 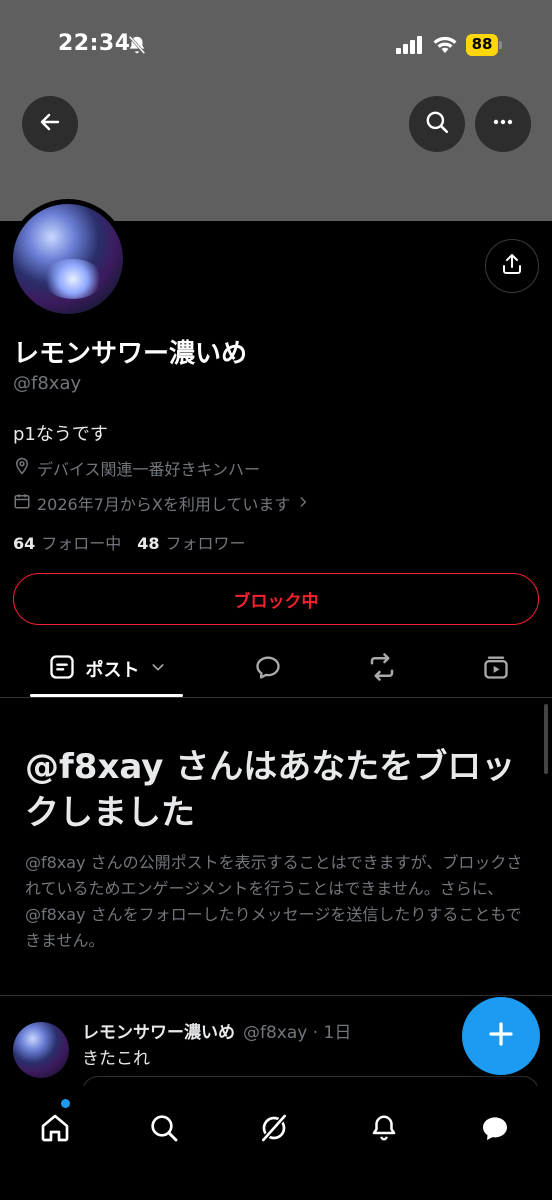 I want to click on messages-icon, so click(x=495, y=1130).